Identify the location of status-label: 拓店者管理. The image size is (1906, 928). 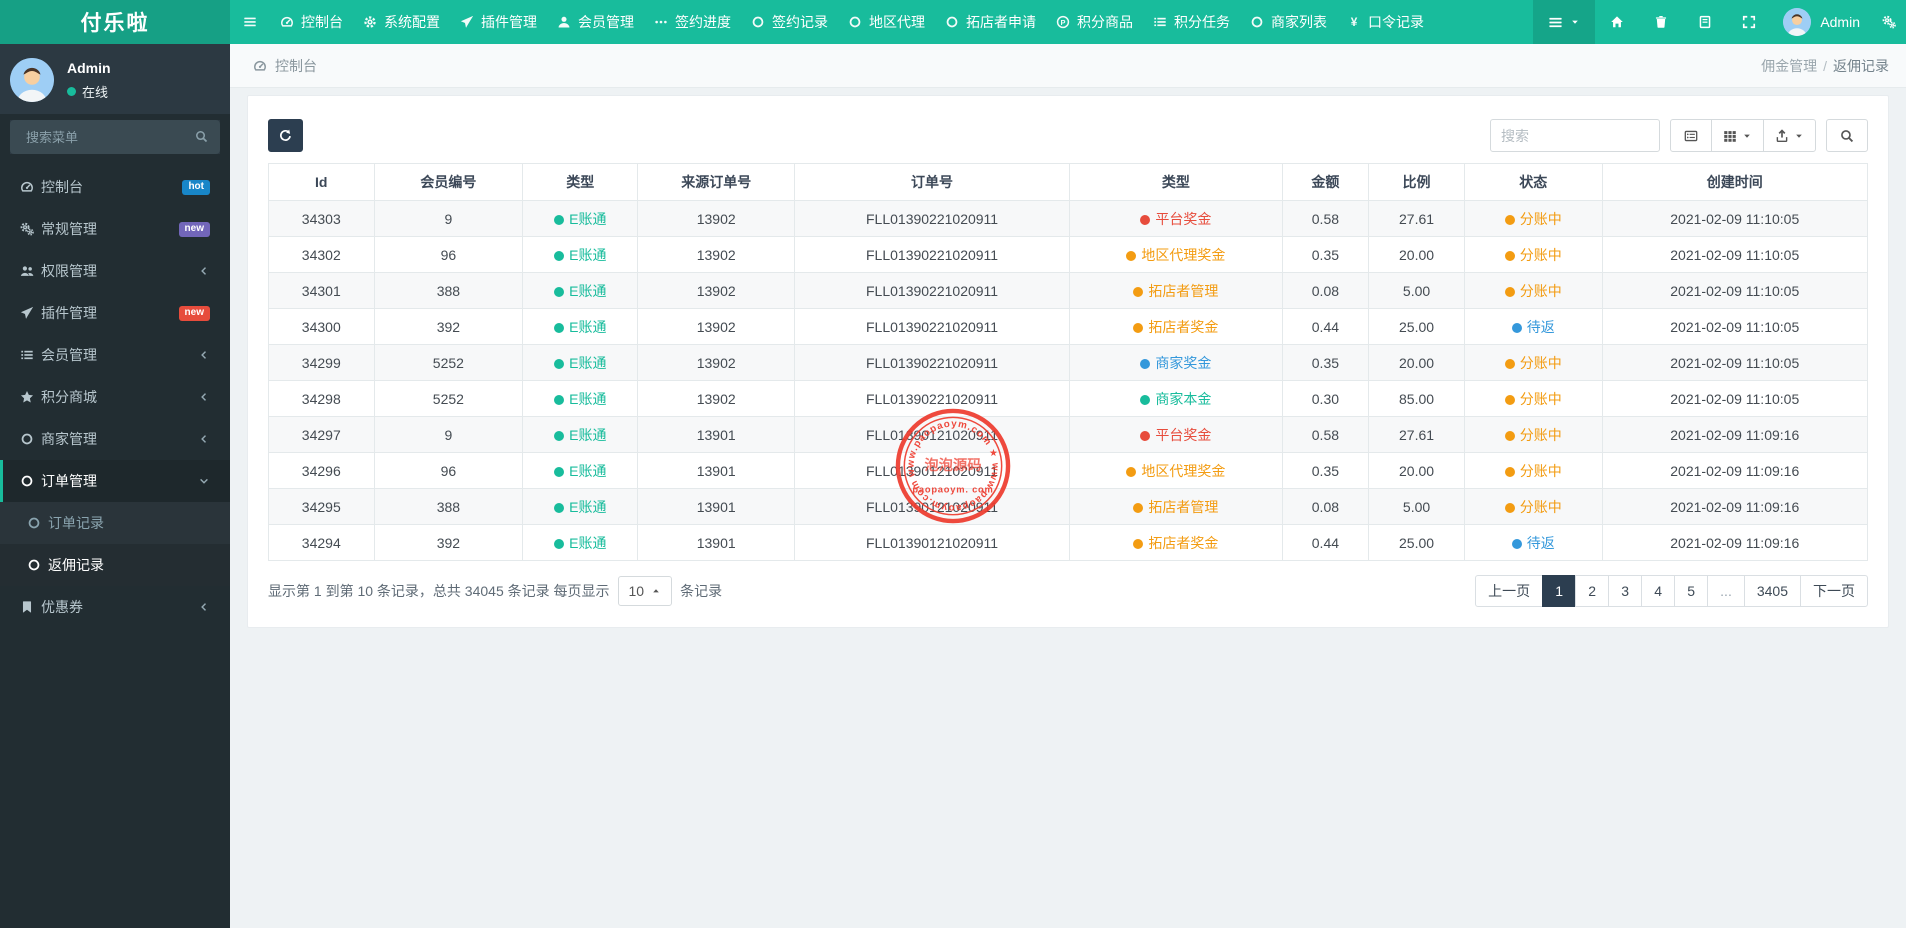
(1183, 290).